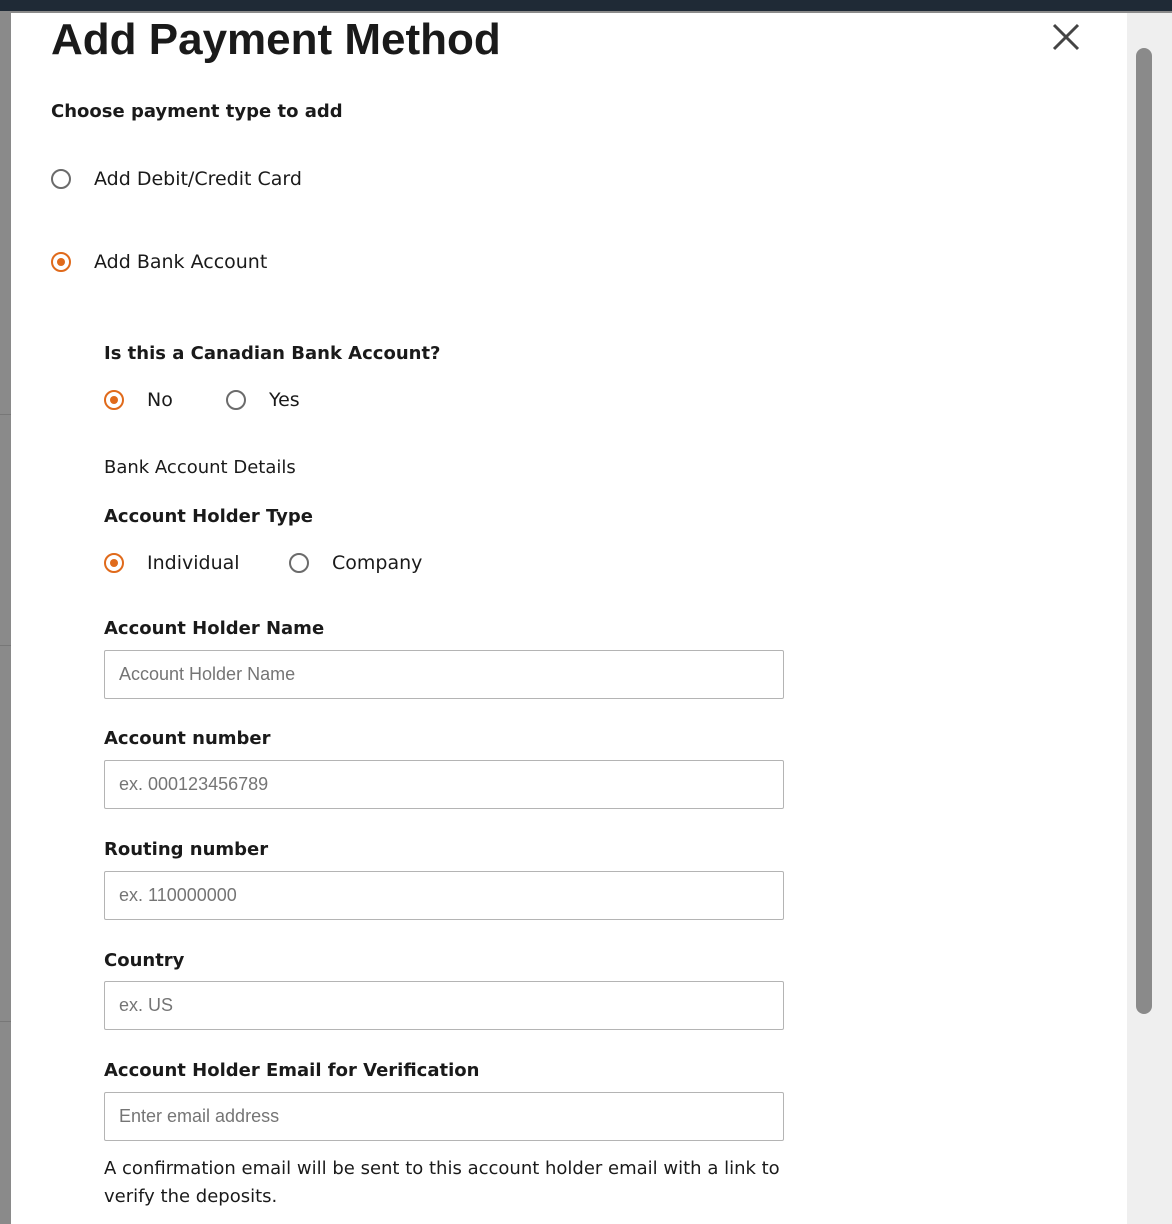  Describe the element at coordinates (377, 563) in the screenshot. I see `holder-company-label: Company` at that location.